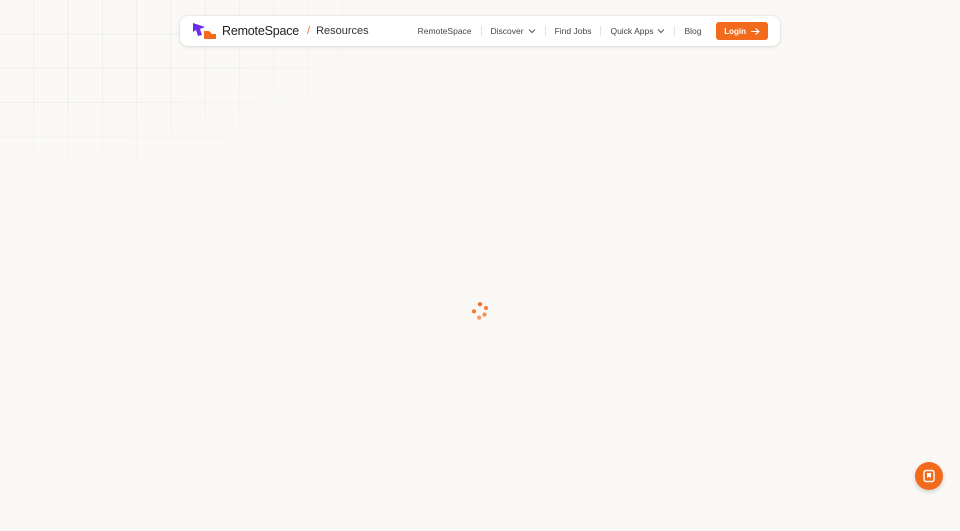 This screenshot has height=531, width=960. I want to click on nav-item-label: Find Jobs, so click(573, 31).